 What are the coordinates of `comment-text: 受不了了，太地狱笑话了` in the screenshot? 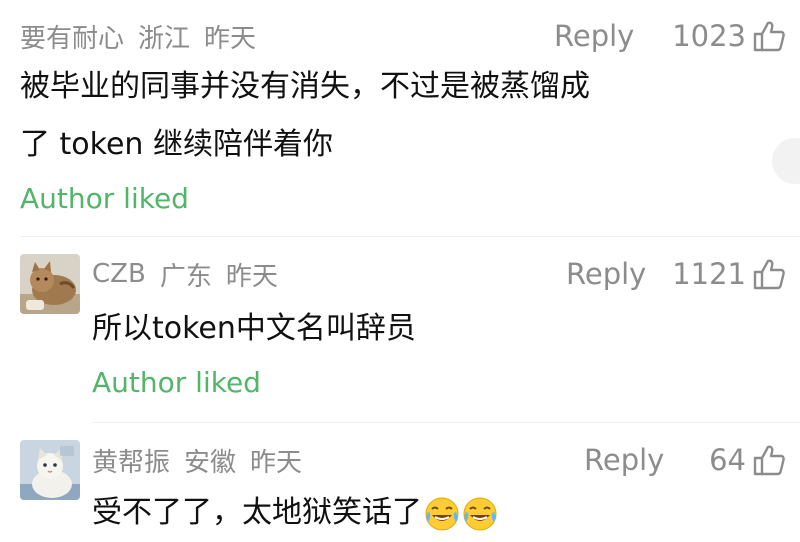 It's located at (295, 513).